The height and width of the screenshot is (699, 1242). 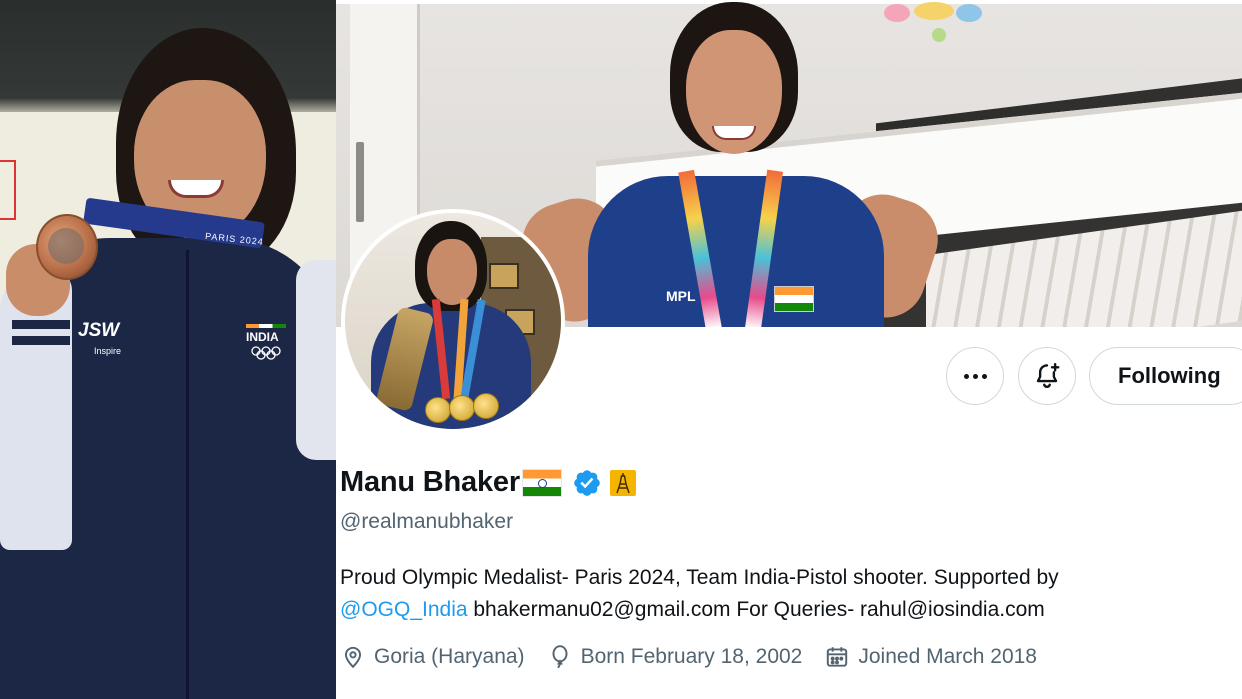 What do you see at coordinates (681, 296) in the screenshot?
I see `banner-jersey-sponsor: MPL` at bounding box center [681, 296].